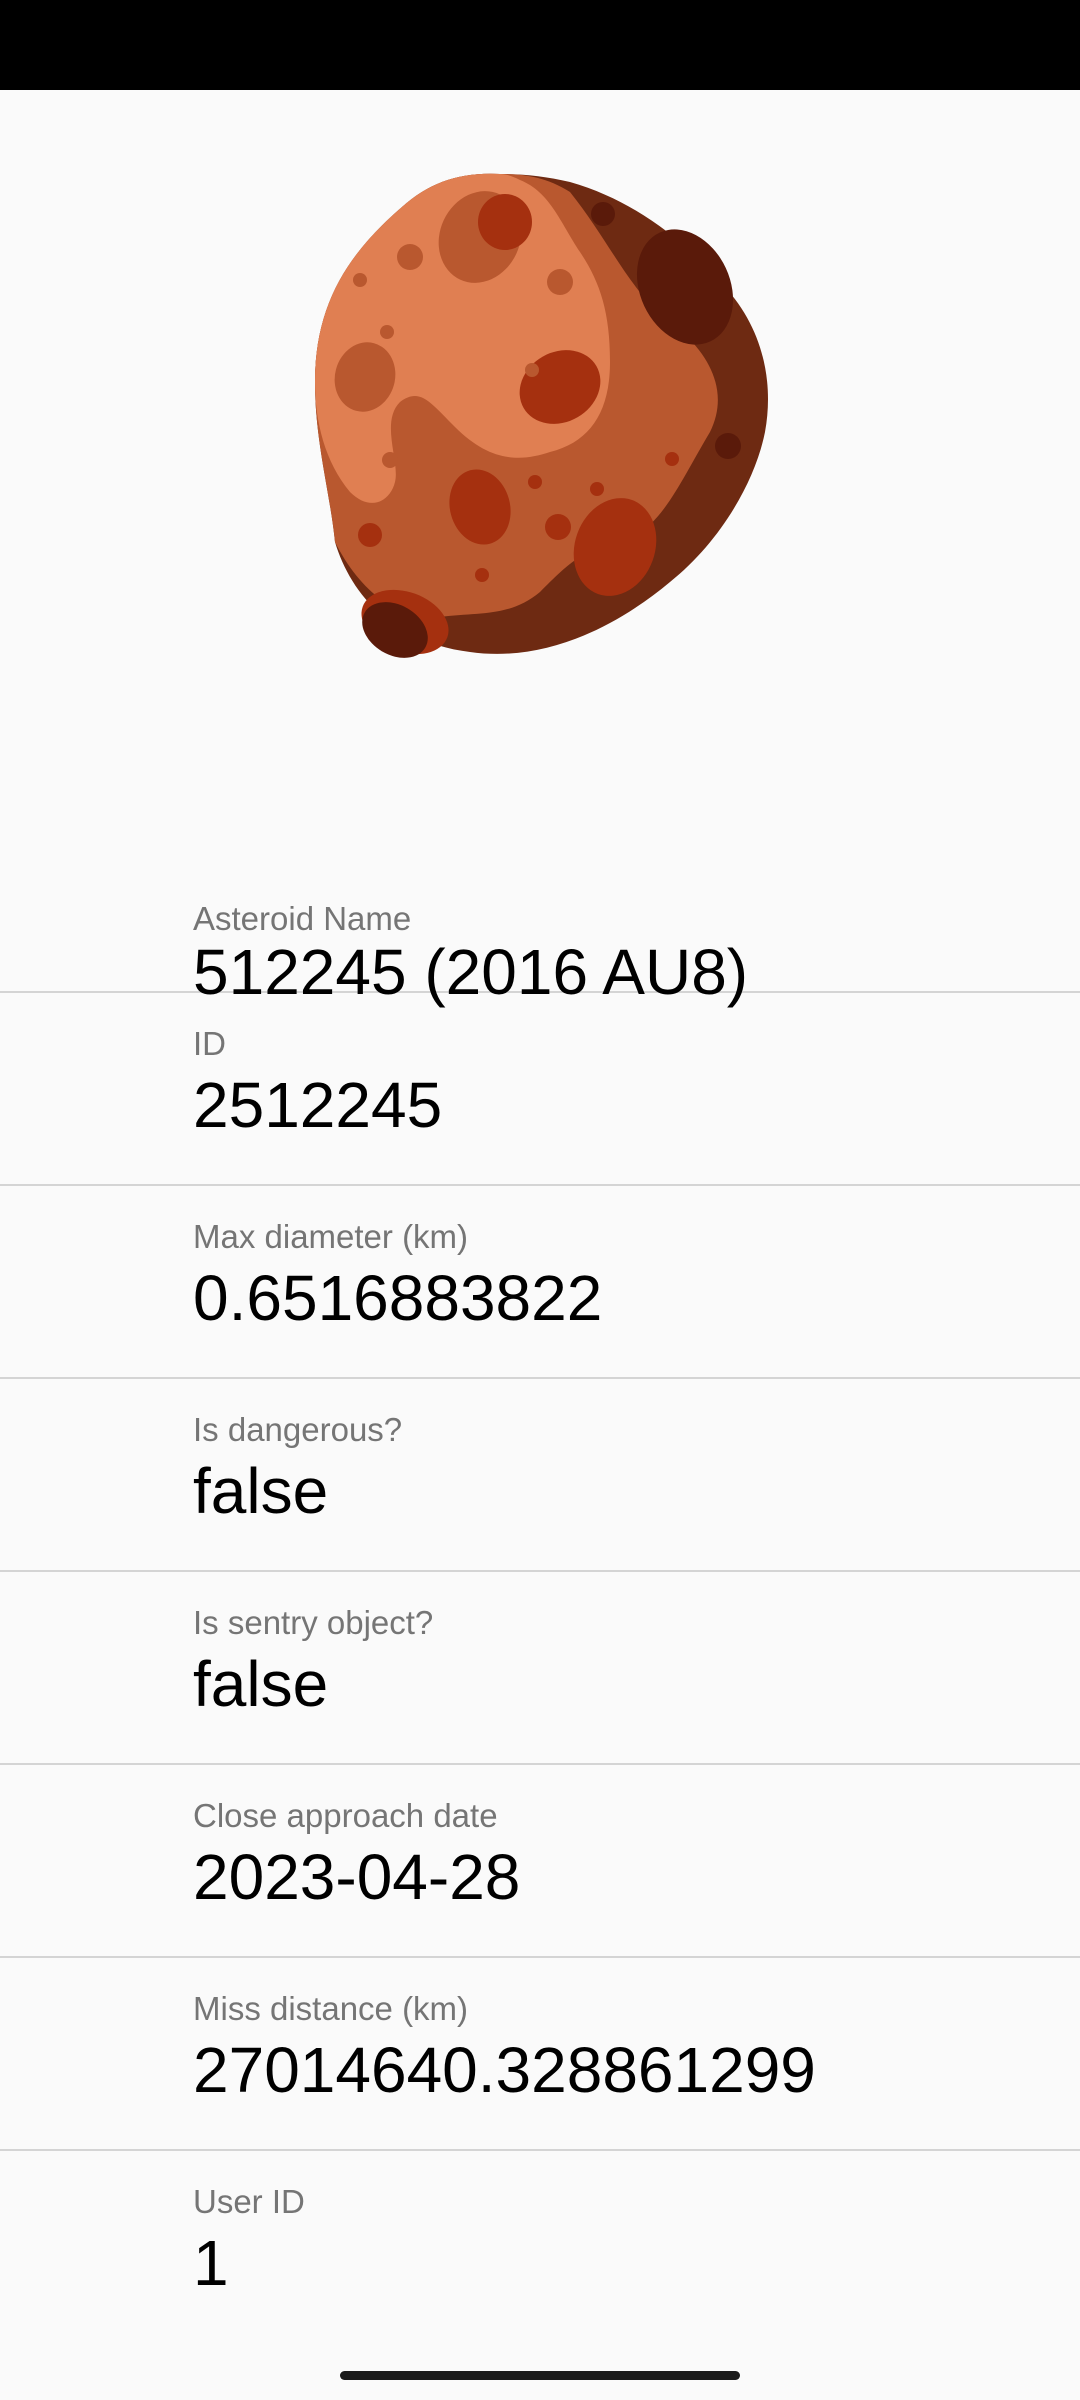  What do you see at coordinates (318, 1105) in the screenshot?
I see `field-value: 2512245` at bounding box center [318, 1105].